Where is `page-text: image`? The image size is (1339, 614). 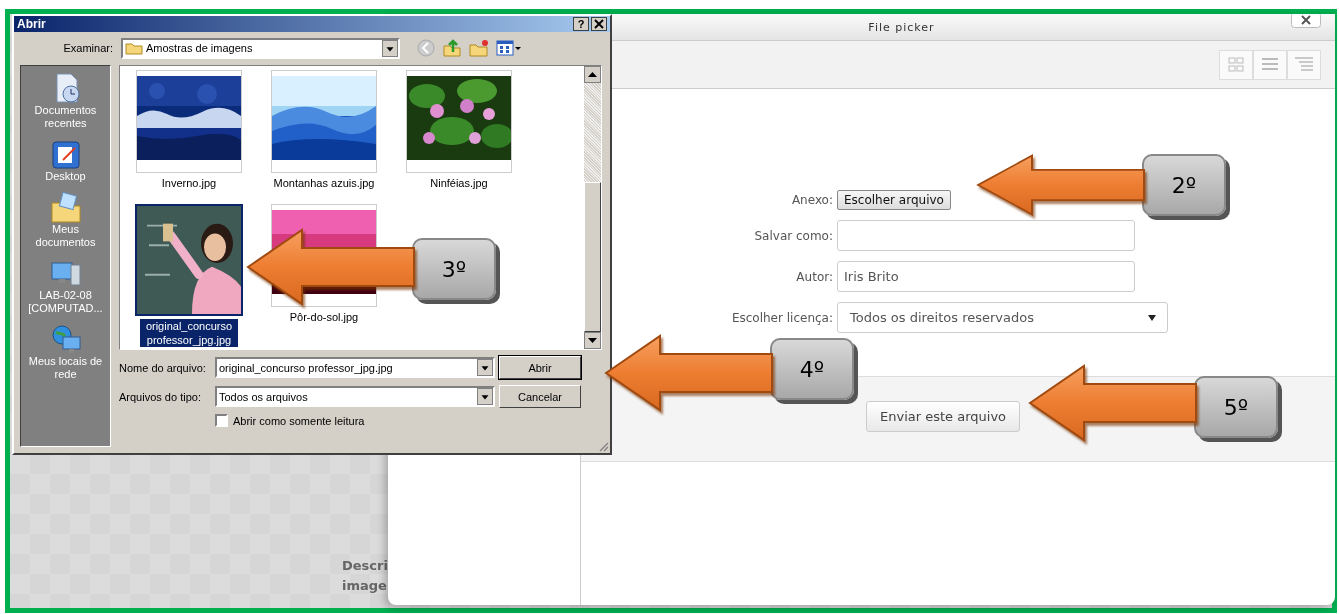 page-text: image is located at coordinates (365, 585).